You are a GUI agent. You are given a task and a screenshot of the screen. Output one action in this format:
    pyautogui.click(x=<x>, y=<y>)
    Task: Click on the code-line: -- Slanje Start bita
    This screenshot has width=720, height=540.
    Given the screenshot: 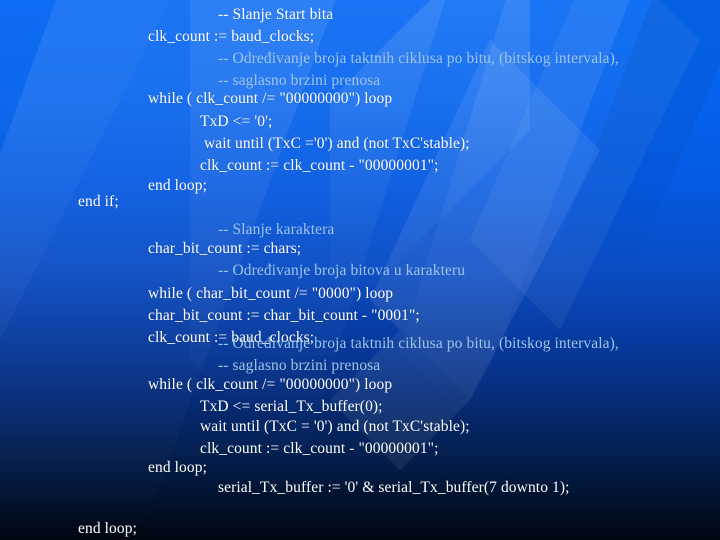 What is the action you would take?
    pyautogui.click(x=276, y=14)
    